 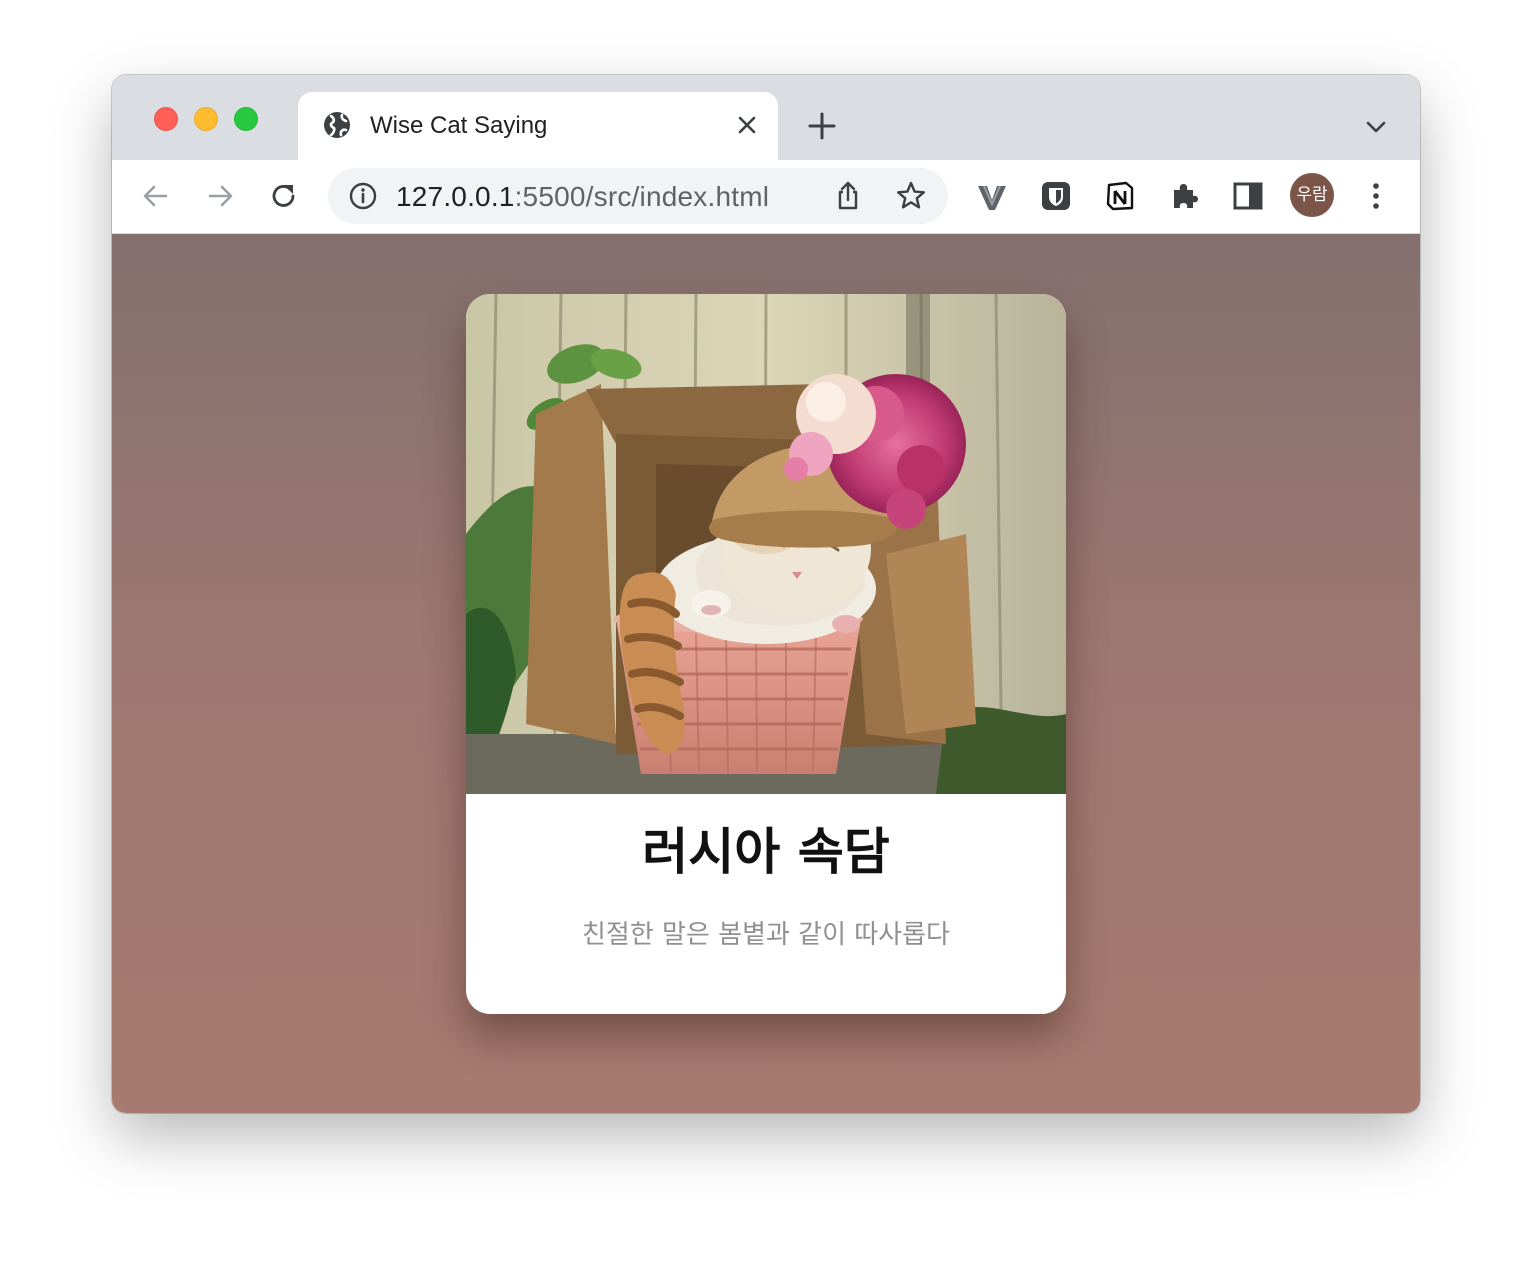 What do you see at coordinates (822, 126) in the screenshot?
I see `plus-icon` at bounding box center [822, 126].